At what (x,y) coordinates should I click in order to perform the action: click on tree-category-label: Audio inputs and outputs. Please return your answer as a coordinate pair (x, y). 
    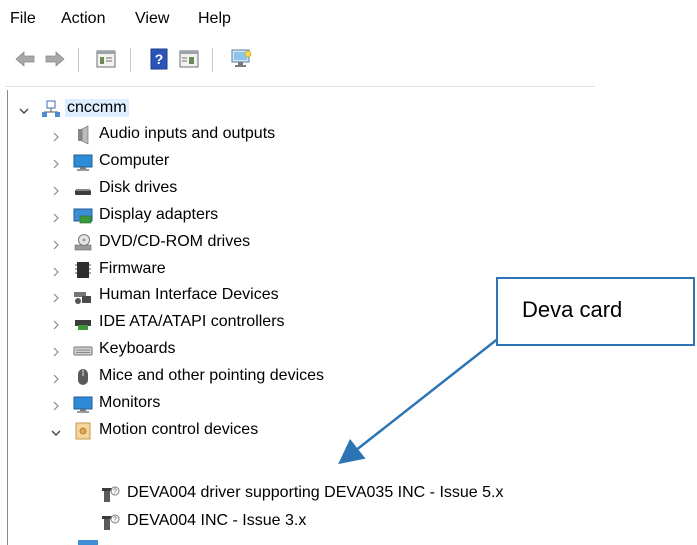
    Looking at the image, I should click on (187, 133).